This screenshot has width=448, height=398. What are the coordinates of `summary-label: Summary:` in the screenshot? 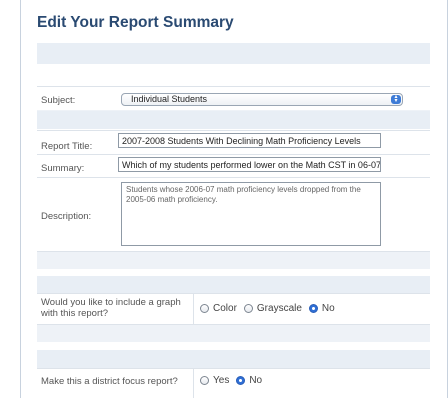 It's located at (63, 168).